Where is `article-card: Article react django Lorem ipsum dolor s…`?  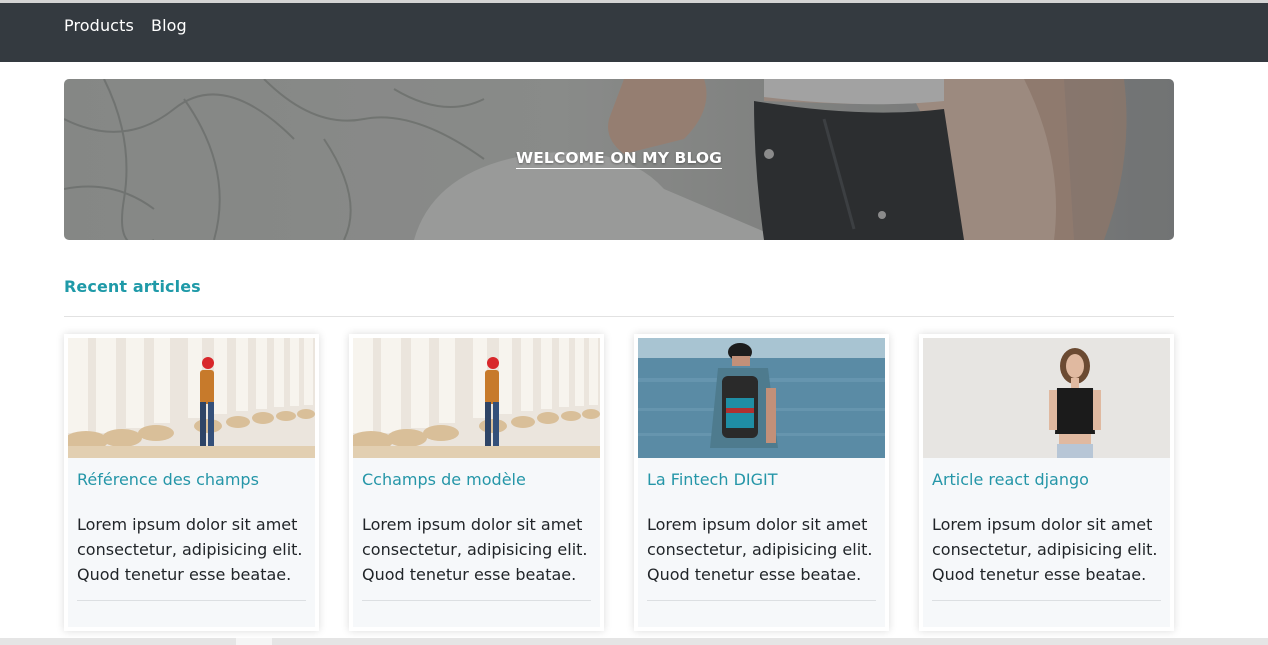 article-card: Article react django Lorem ipsum dolor s… is located at coordinates (1046, 482).